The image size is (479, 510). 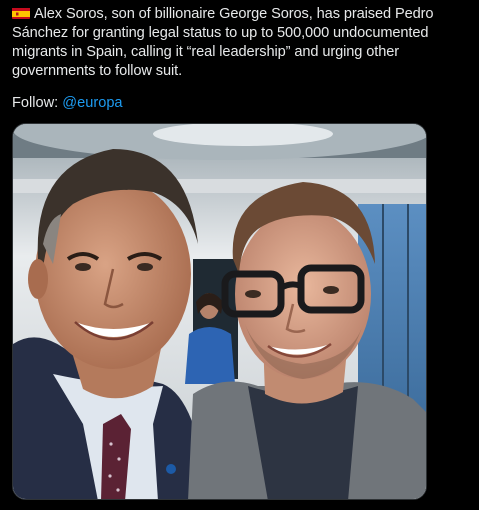 I want to click on follow-line: Follow: @europa, so click(x=67, y=103).